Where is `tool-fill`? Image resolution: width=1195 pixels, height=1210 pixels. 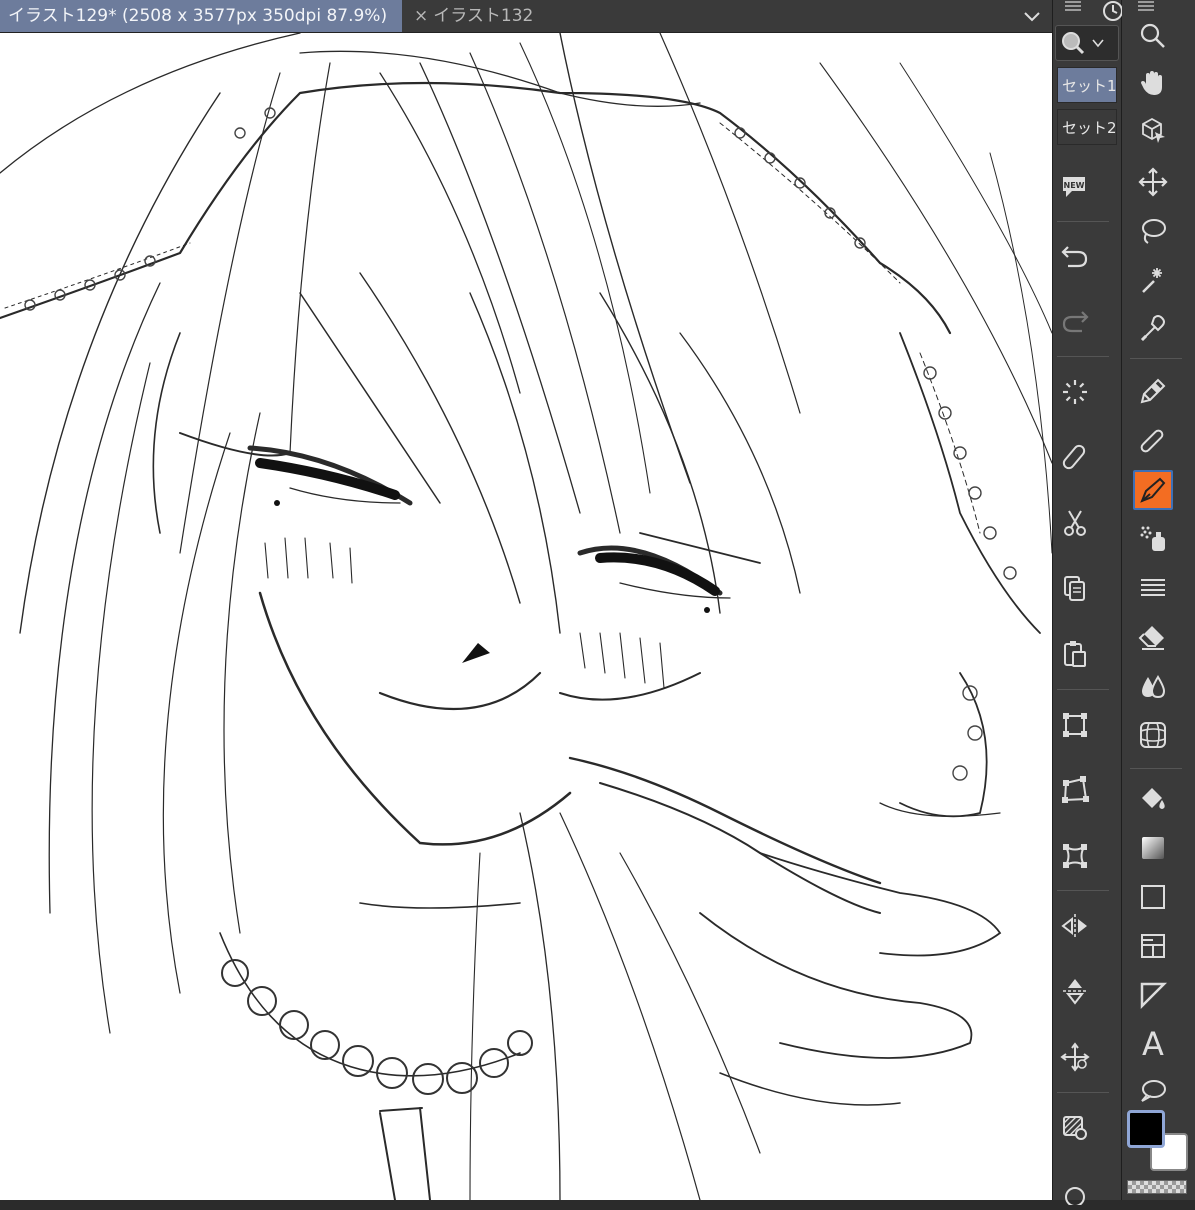 tool-fill is located at coordinates (1153, 799).